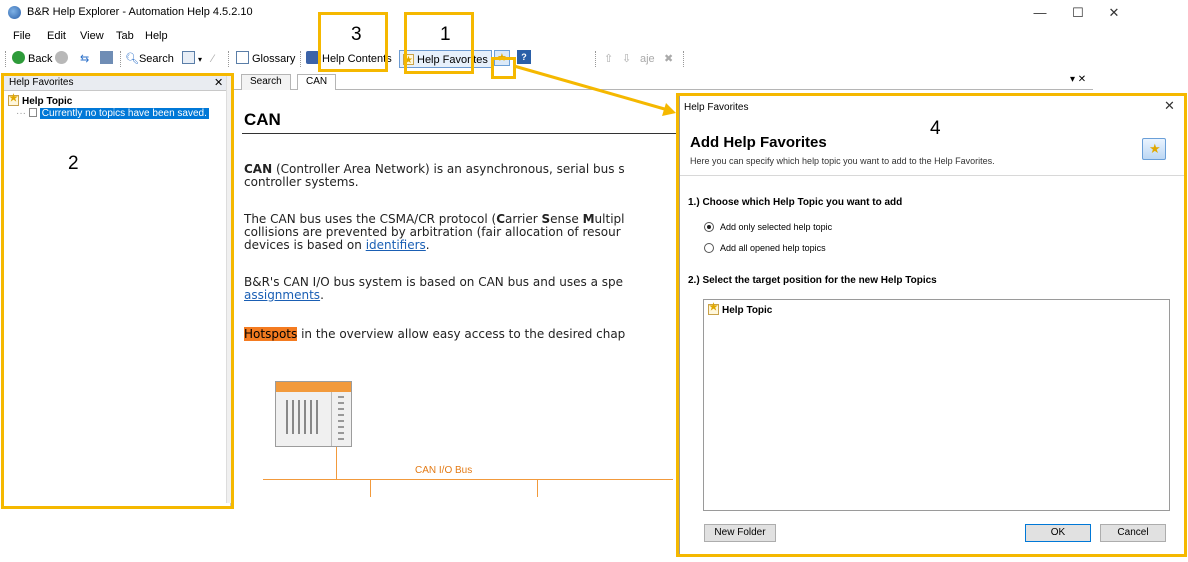 The height and width of the screenshot is (562, 1188). I want to click on callout-arrow, so click(594, 90).